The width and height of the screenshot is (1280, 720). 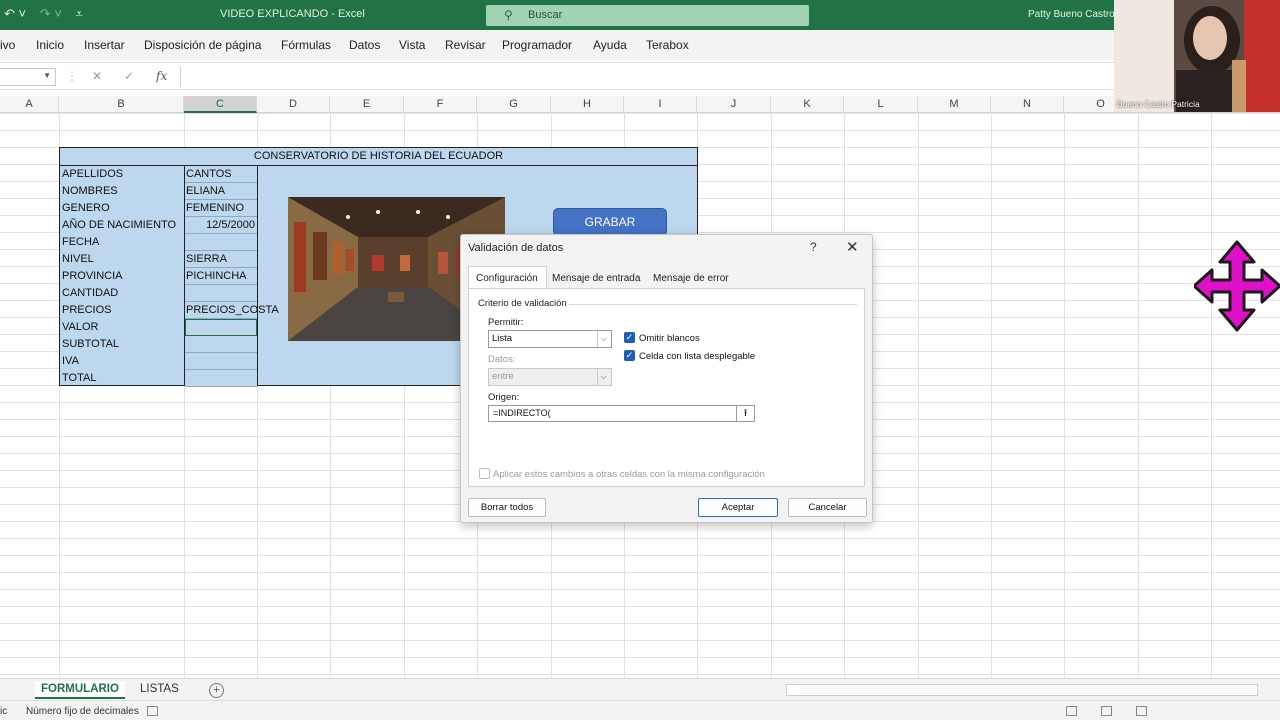 What do you see at coordinates (881, 104) in the screenshot?
I see `column-header: L` at bounding box center [881, 104].